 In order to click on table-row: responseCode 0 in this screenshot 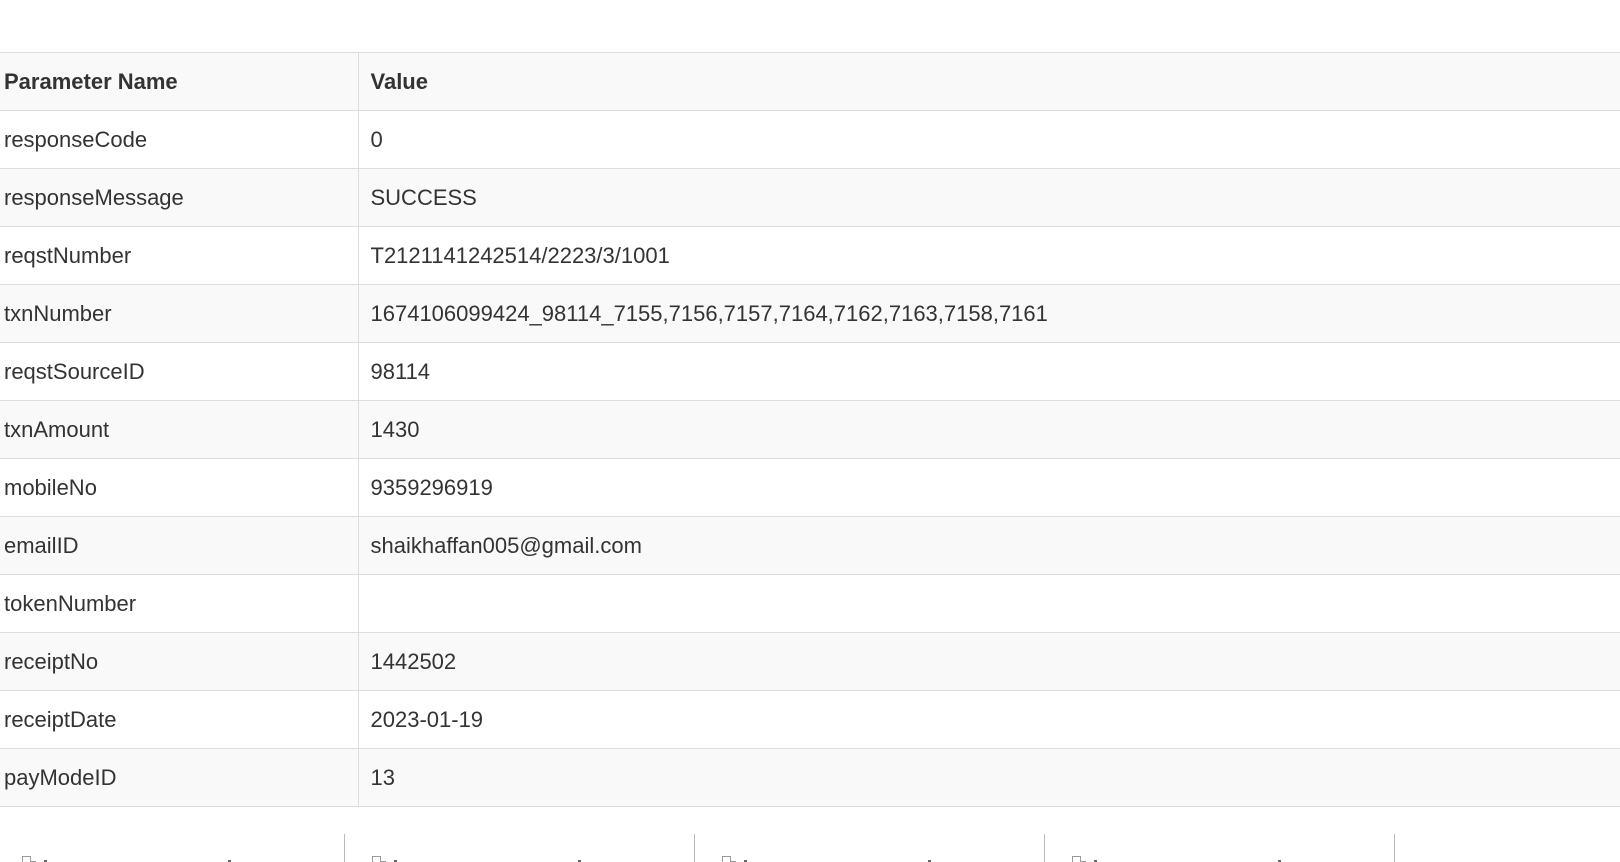, I will do `click(810, 139)`.